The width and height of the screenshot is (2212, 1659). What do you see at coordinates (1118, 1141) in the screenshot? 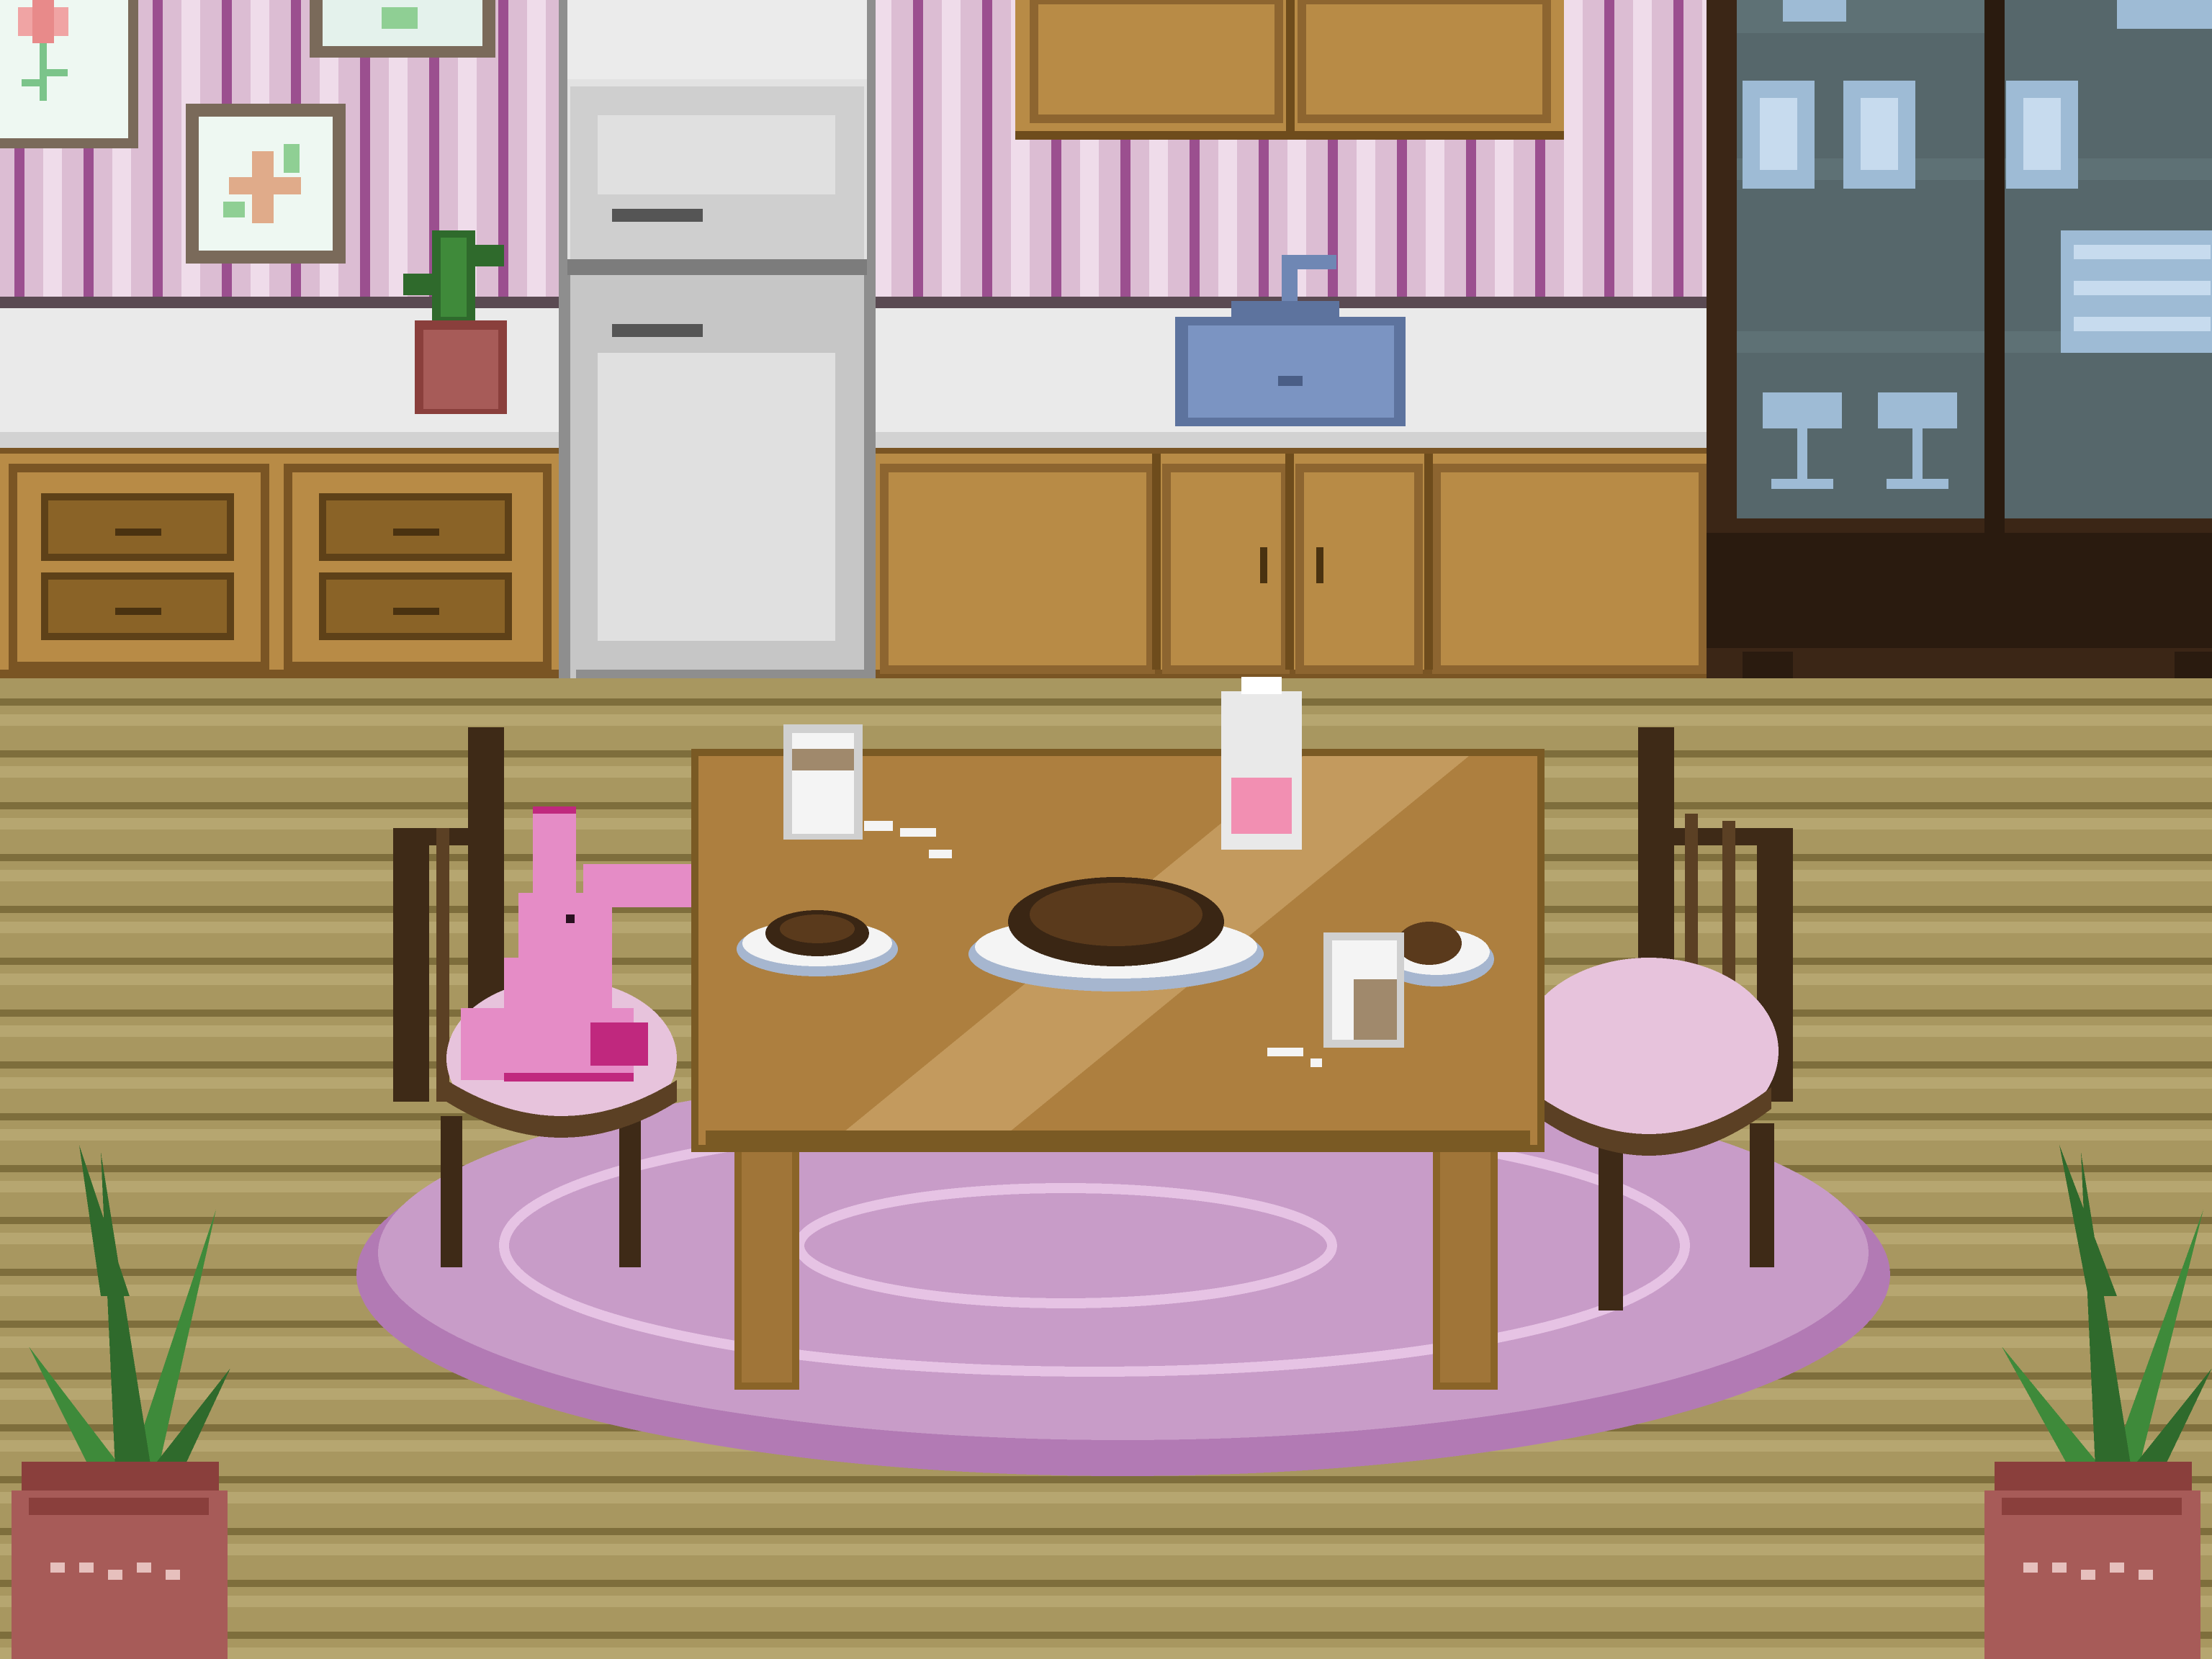
I see `table-apron` at bounding box center [1118, 1141].